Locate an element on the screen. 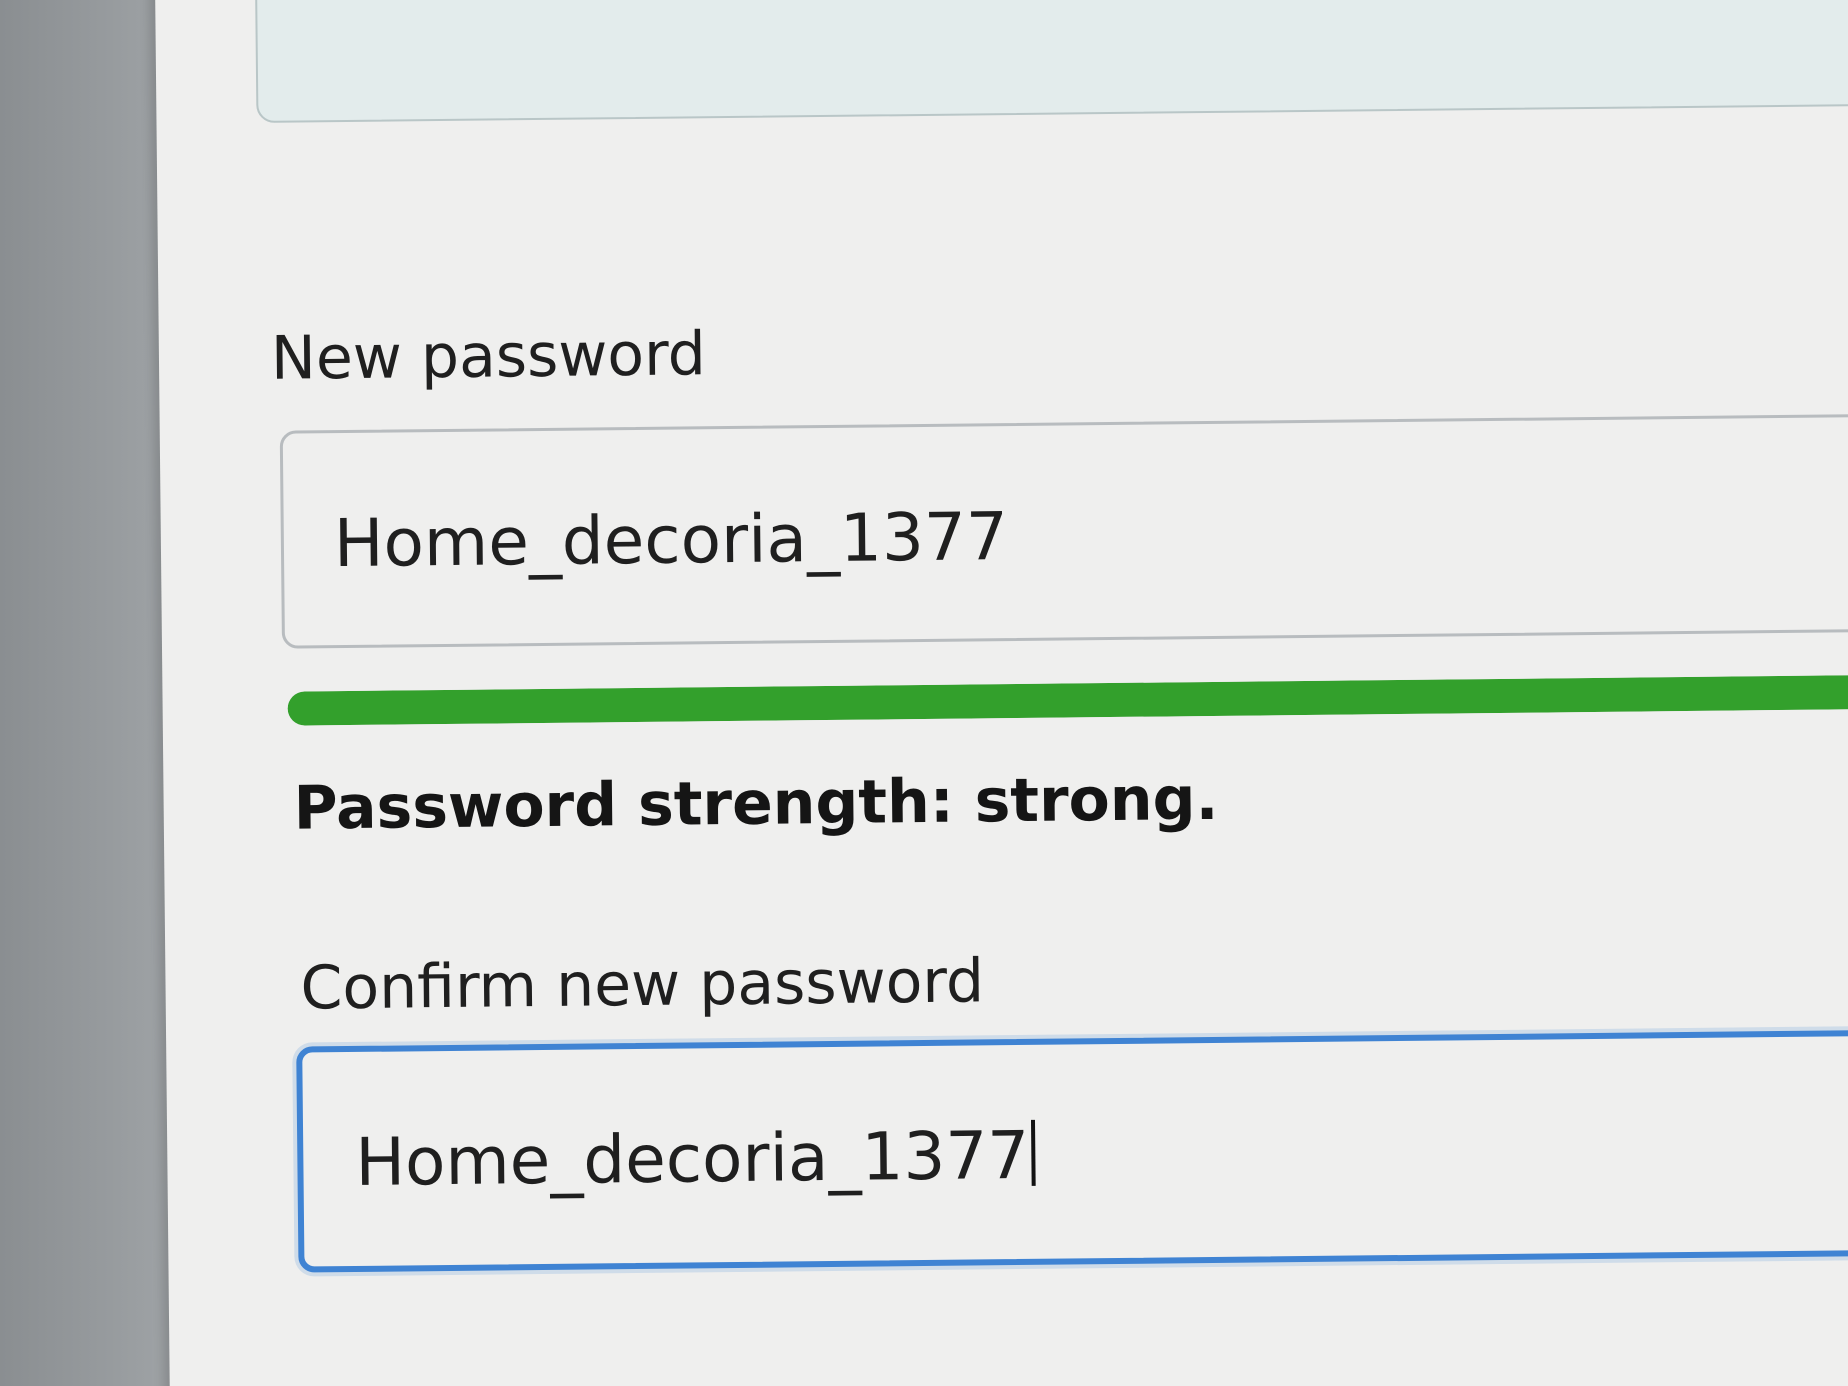 The width and height of the screenshot is (1848, 1386). password-strength-fill is located at coordinates (1067, 700).